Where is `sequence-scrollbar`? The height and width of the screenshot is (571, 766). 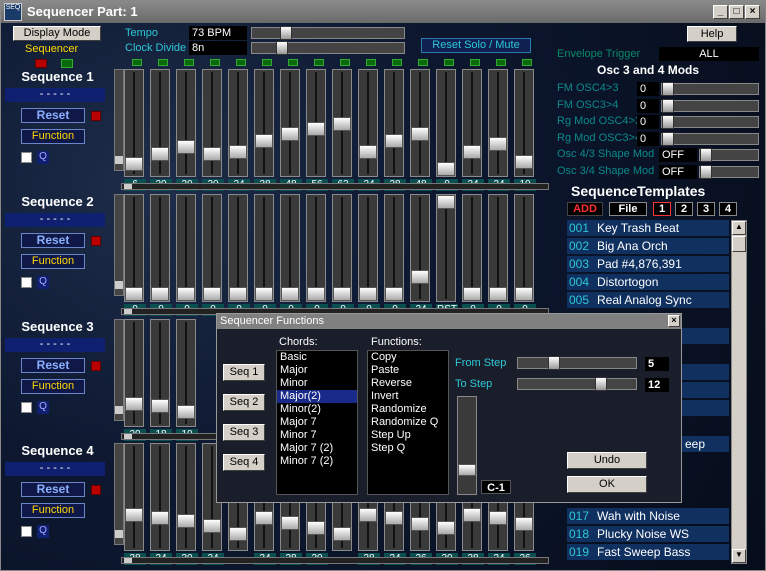
sequence-scrollbar is located at coordinates (335, 186).